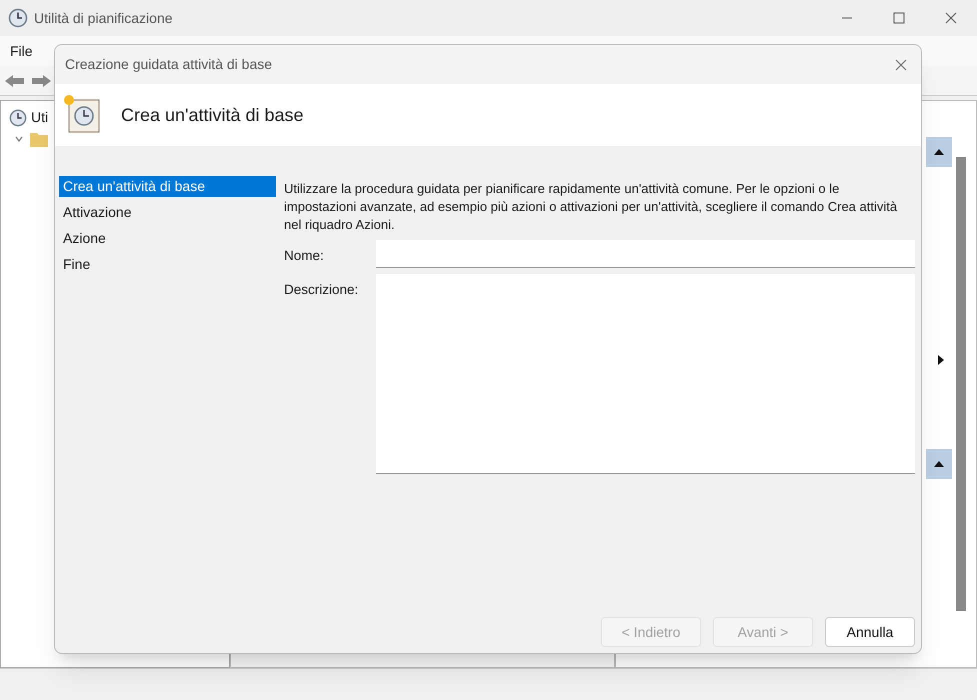 The width and height of the screenshot is (977, 700). I want to click on wizard-step: Azione, so click(167, 238).